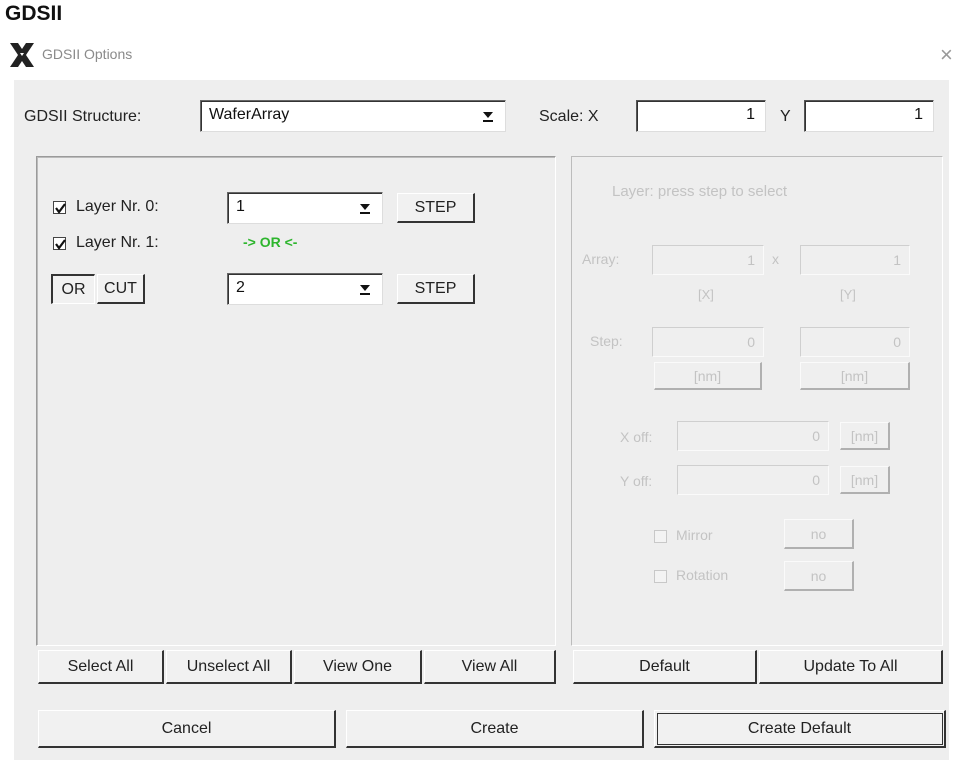 The height and width of the screenshot is (769, 959). What do you see at coordinates (819, 576) in the screenshot?
I see `rotation-toggle-button: no` at bounding box center [819, 576].